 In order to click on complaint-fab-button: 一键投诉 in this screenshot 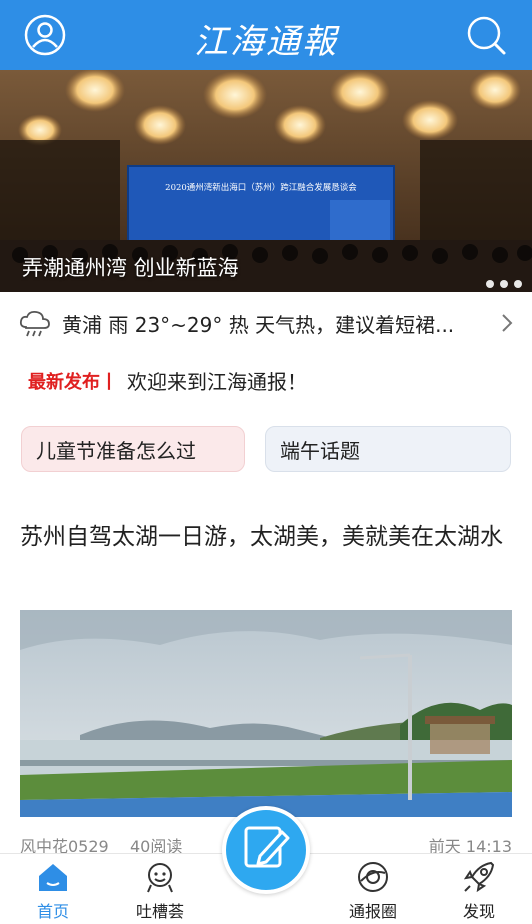, I will do `click(266, 864)`.